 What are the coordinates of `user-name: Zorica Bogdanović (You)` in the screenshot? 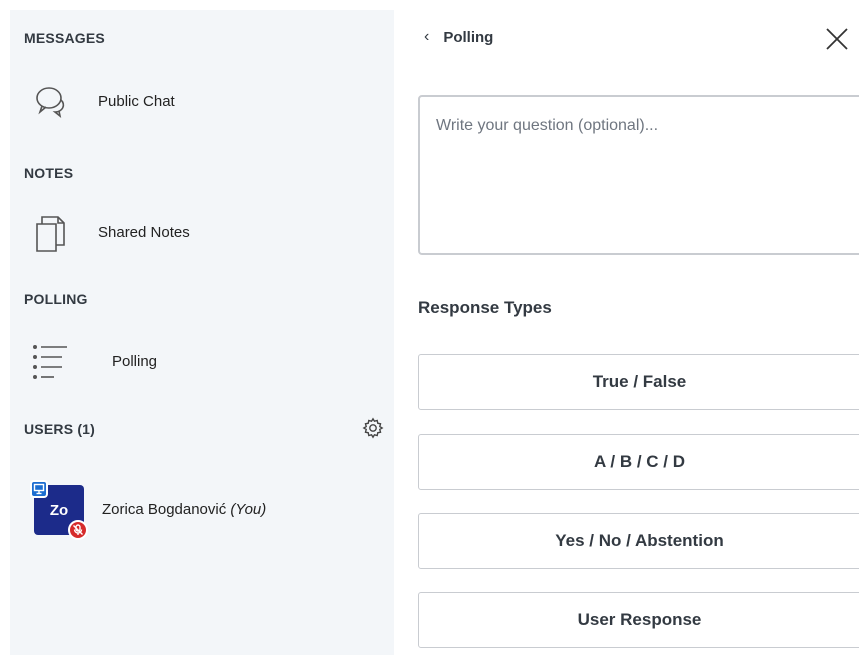 It's located at (184, 509).